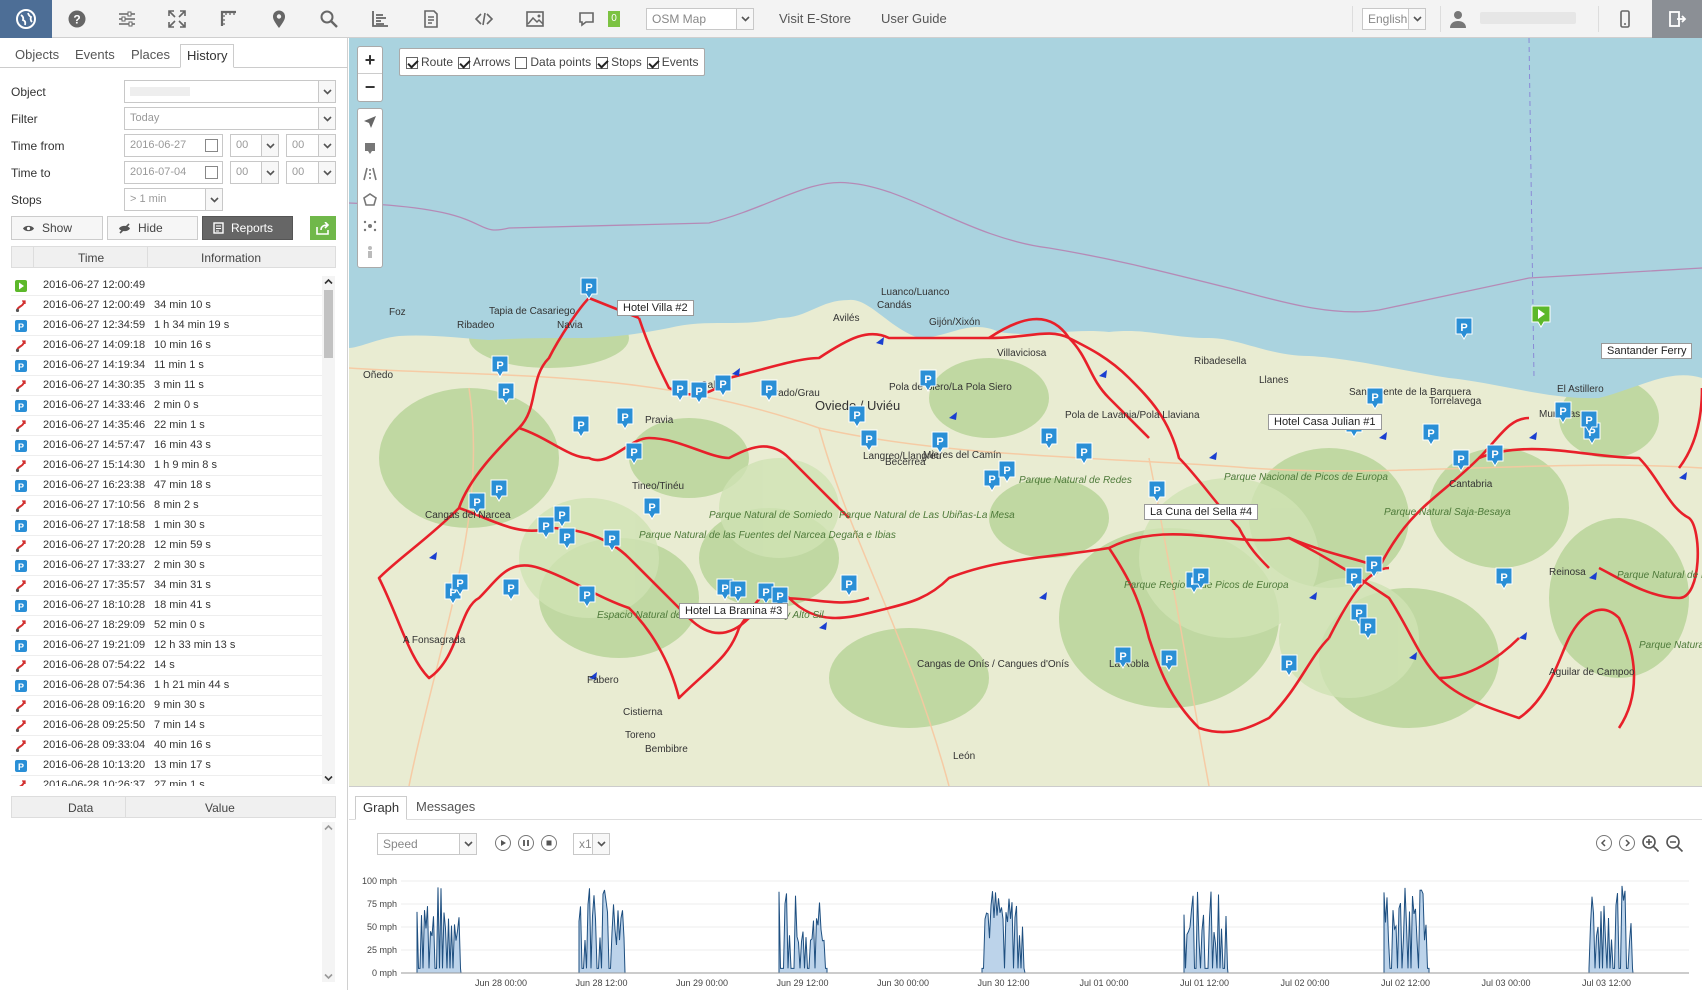 The width and height of the screenshot is (1702, 990). Describe the element at coordinates (535, 19) in the screenshot. I see `image-icon` at that location.